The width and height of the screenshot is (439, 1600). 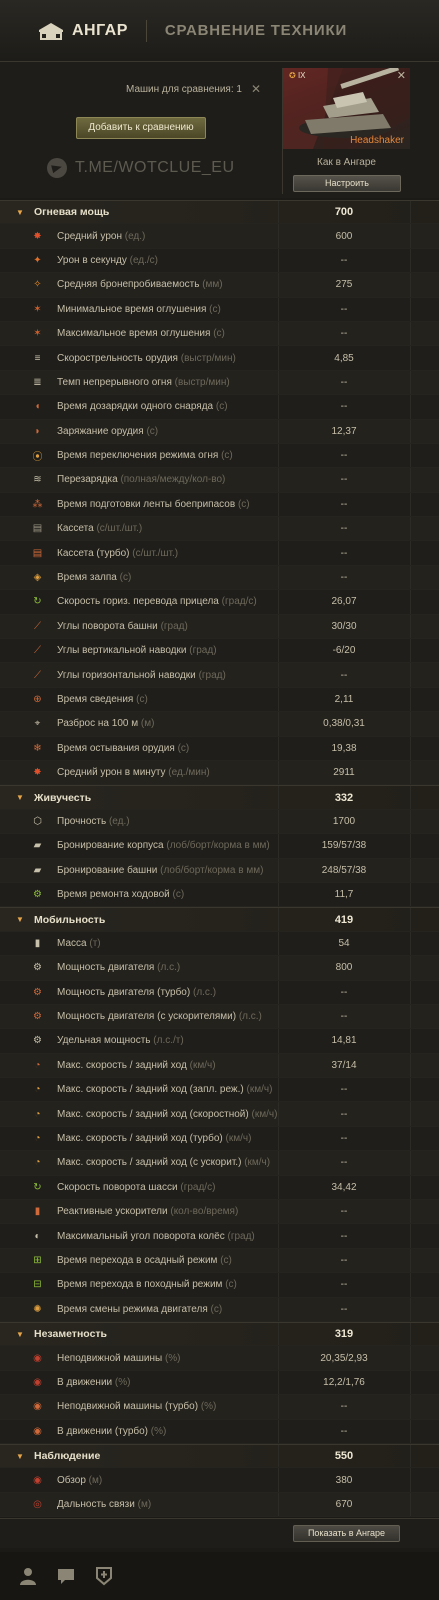 What do you see at coordinates (37, 943) in the screenshot?
I see `weight-icon: ▮` at bounding box center [37, 943].